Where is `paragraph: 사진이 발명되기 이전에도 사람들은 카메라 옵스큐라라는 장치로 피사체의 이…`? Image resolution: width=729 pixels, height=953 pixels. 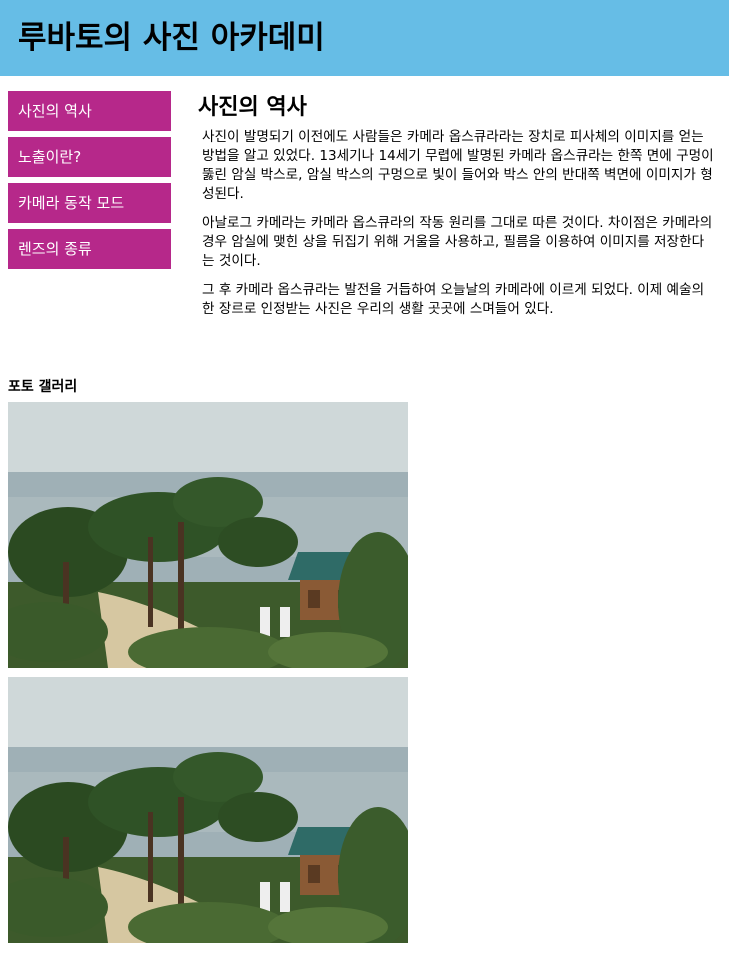
paragraph: 사진이 발명되기 이전에도 사람들은 카메라 옵스큐라라는 장치로 피사체의 이… is located at coordinates (458, 165).